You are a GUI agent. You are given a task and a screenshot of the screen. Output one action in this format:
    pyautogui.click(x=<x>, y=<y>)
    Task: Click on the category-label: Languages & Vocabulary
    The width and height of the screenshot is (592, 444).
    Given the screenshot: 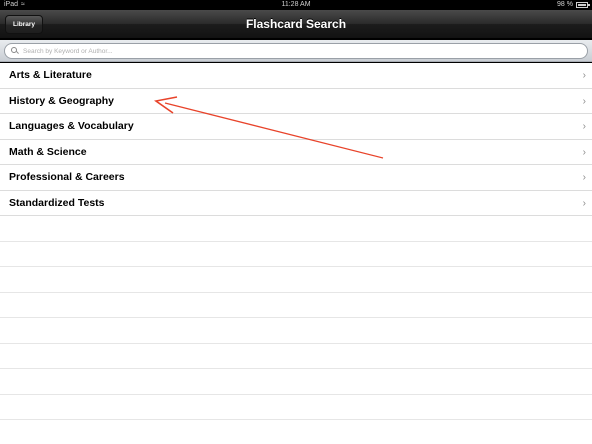 What is the action you would take?
    pyautogui.click(x=71, y=126)
    